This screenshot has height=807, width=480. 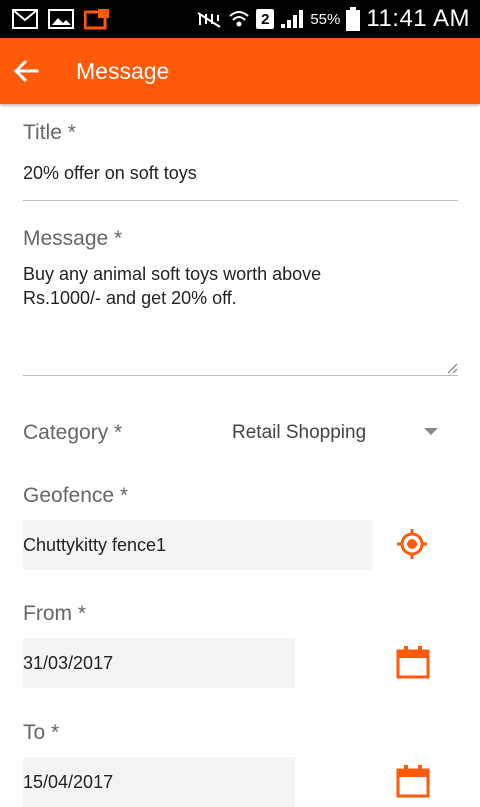 I want to click on nfc-mute-icon, so click(x=209, y=20).